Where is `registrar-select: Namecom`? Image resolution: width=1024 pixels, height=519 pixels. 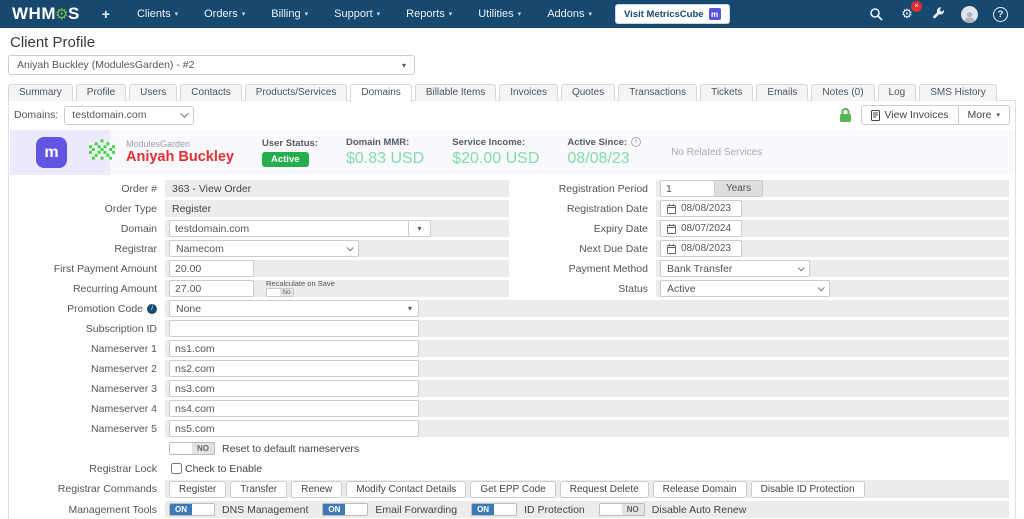 registrar-select: Namecom is located at coordinates (264, 248).